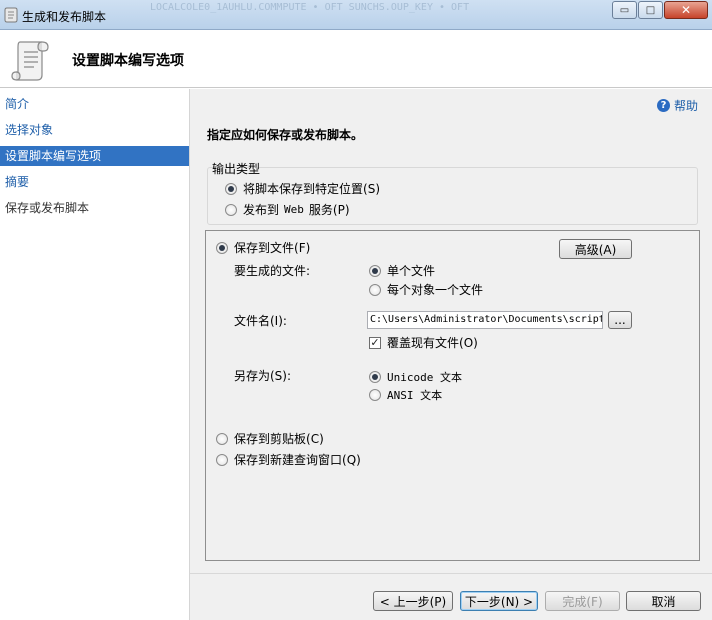  I want to click on nav-item-summary: 摘要, so click(94, 182).